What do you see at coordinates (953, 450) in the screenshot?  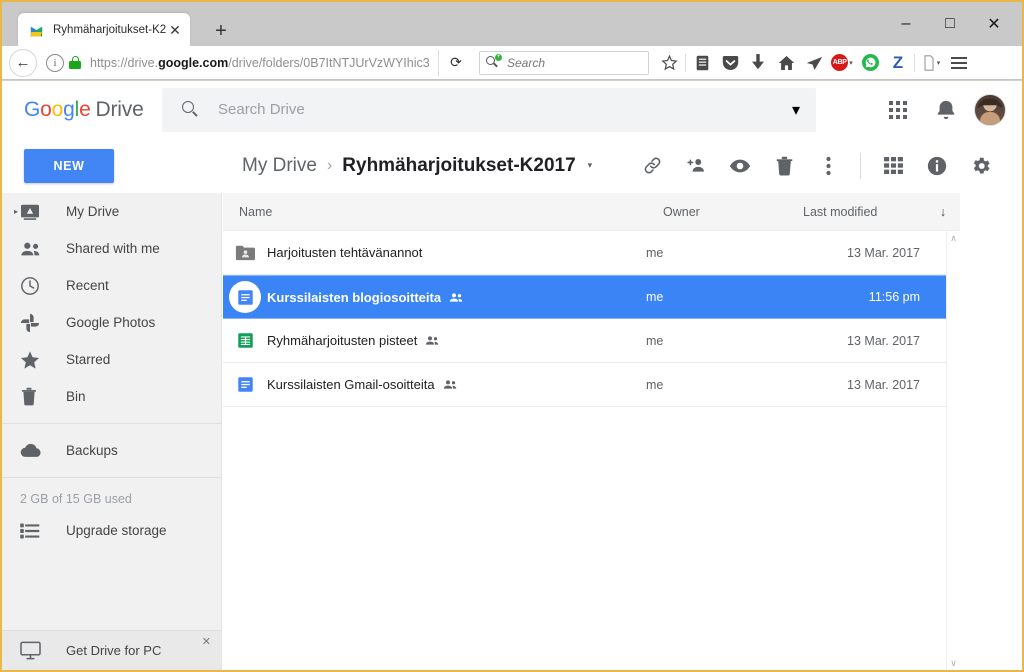 I see `file-list-scrollbar: ∧ ∨` at bounding box center [953, 450].